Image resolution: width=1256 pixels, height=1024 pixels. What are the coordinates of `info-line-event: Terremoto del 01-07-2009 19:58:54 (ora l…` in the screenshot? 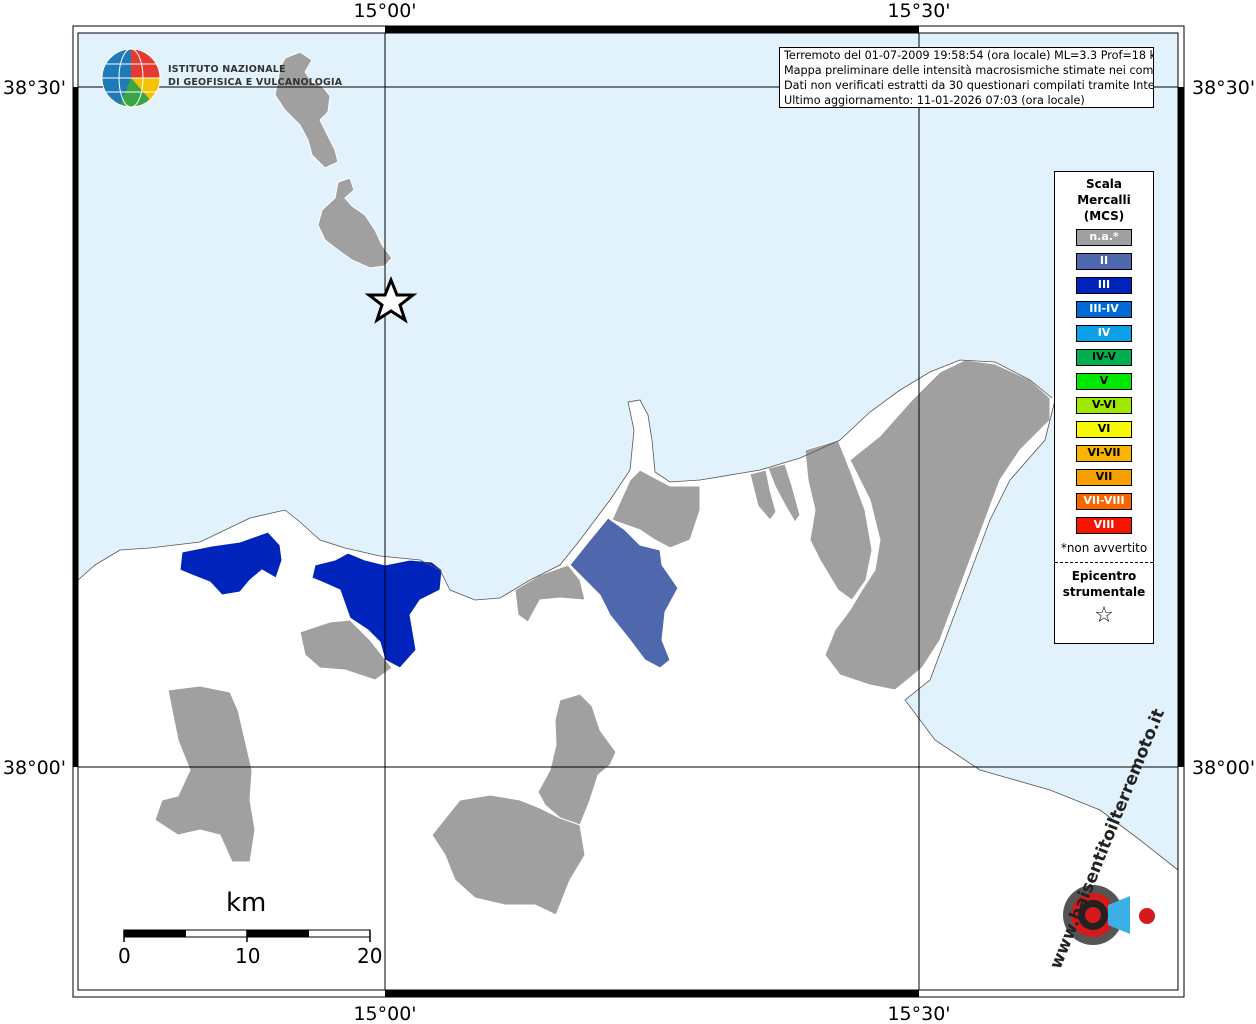 It's located at (969, 55).